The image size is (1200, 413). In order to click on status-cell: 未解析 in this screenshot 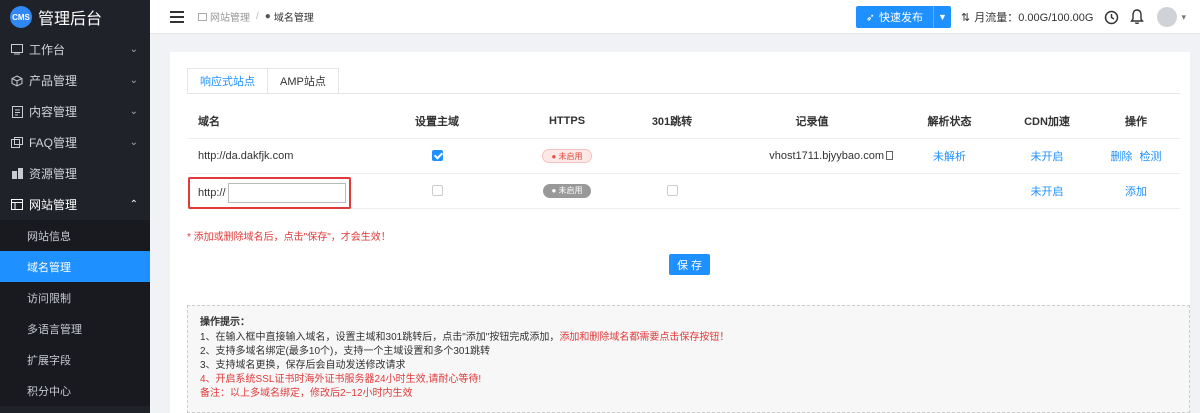, I will do `click(949, 156)`.